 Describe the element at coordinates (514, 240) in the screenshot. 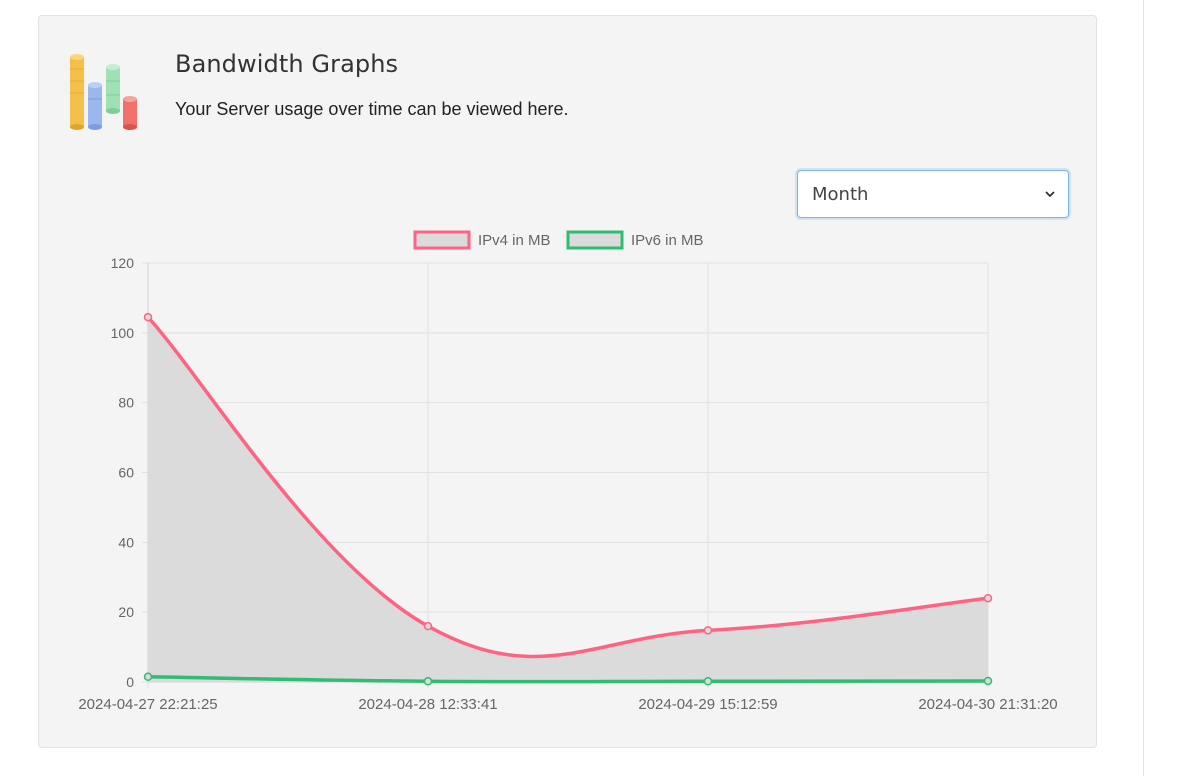

I see `legend-label: IPv4 in MB` at that location.